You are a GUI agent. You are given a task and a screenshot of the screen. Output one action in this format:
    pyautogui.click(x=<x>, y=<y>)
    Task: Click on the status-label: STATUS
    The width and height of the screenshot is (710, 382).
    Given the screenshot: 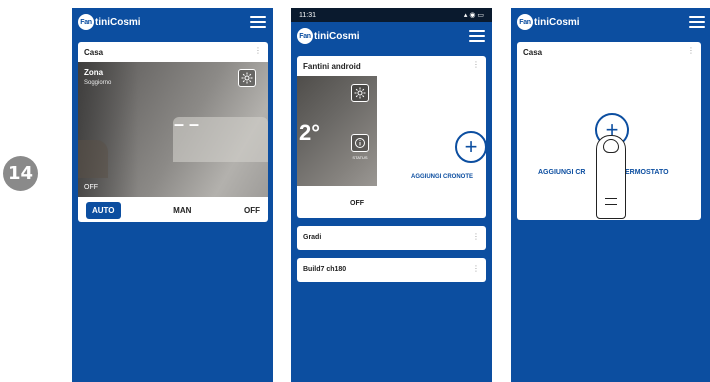 What is the action you would take?
    pyautogui.click(x=360, y=157)
    